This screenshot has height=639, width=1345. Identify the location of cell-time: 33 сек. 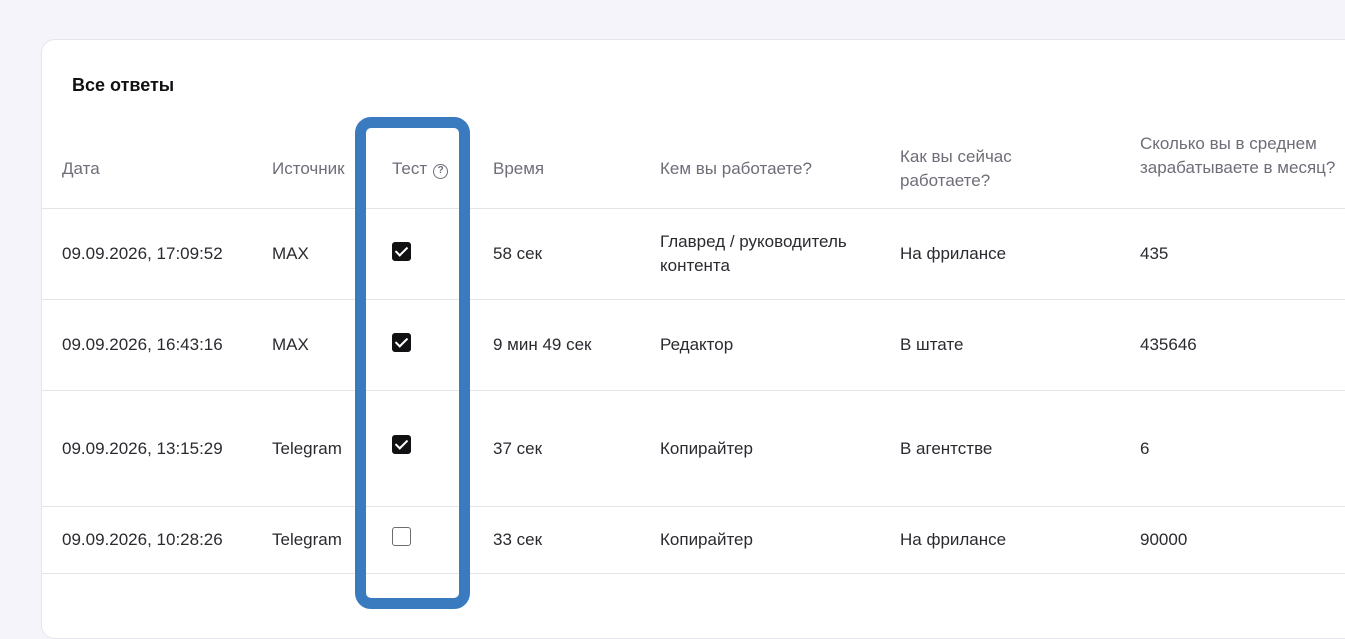
(518, 539).